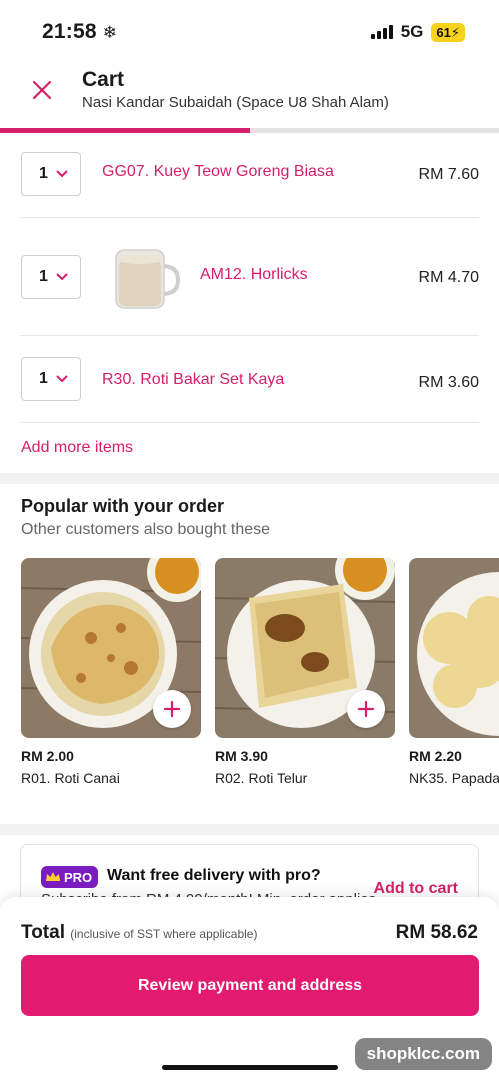 This screenshot has height=1080, width=499. What do you see at coordinates (218, 172) in the screenshot?
I see `item-name: GG07. Kuey Teow Goreng Biasa` at bounding box center [218, 172].